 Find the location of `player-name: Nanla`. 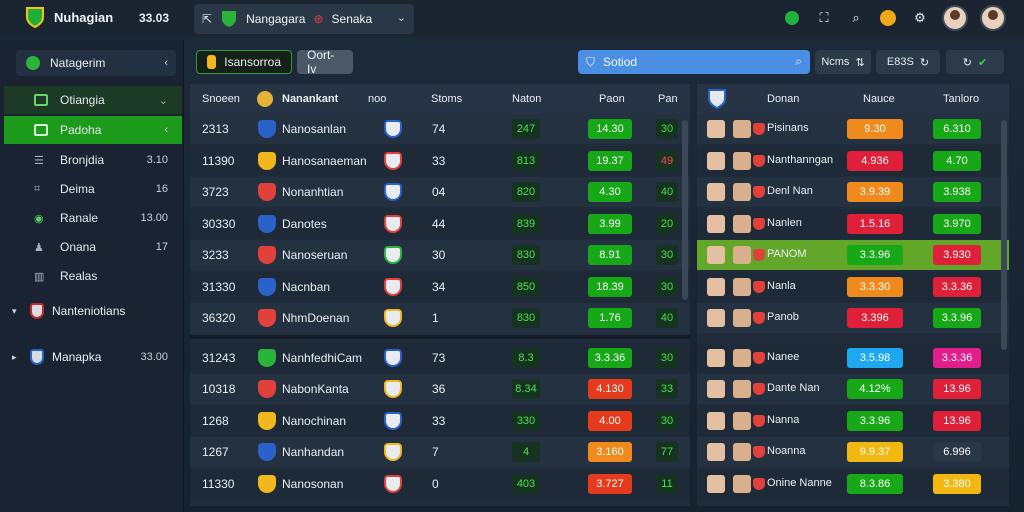

player-name: Nanla is located at coordinates (781, 286).